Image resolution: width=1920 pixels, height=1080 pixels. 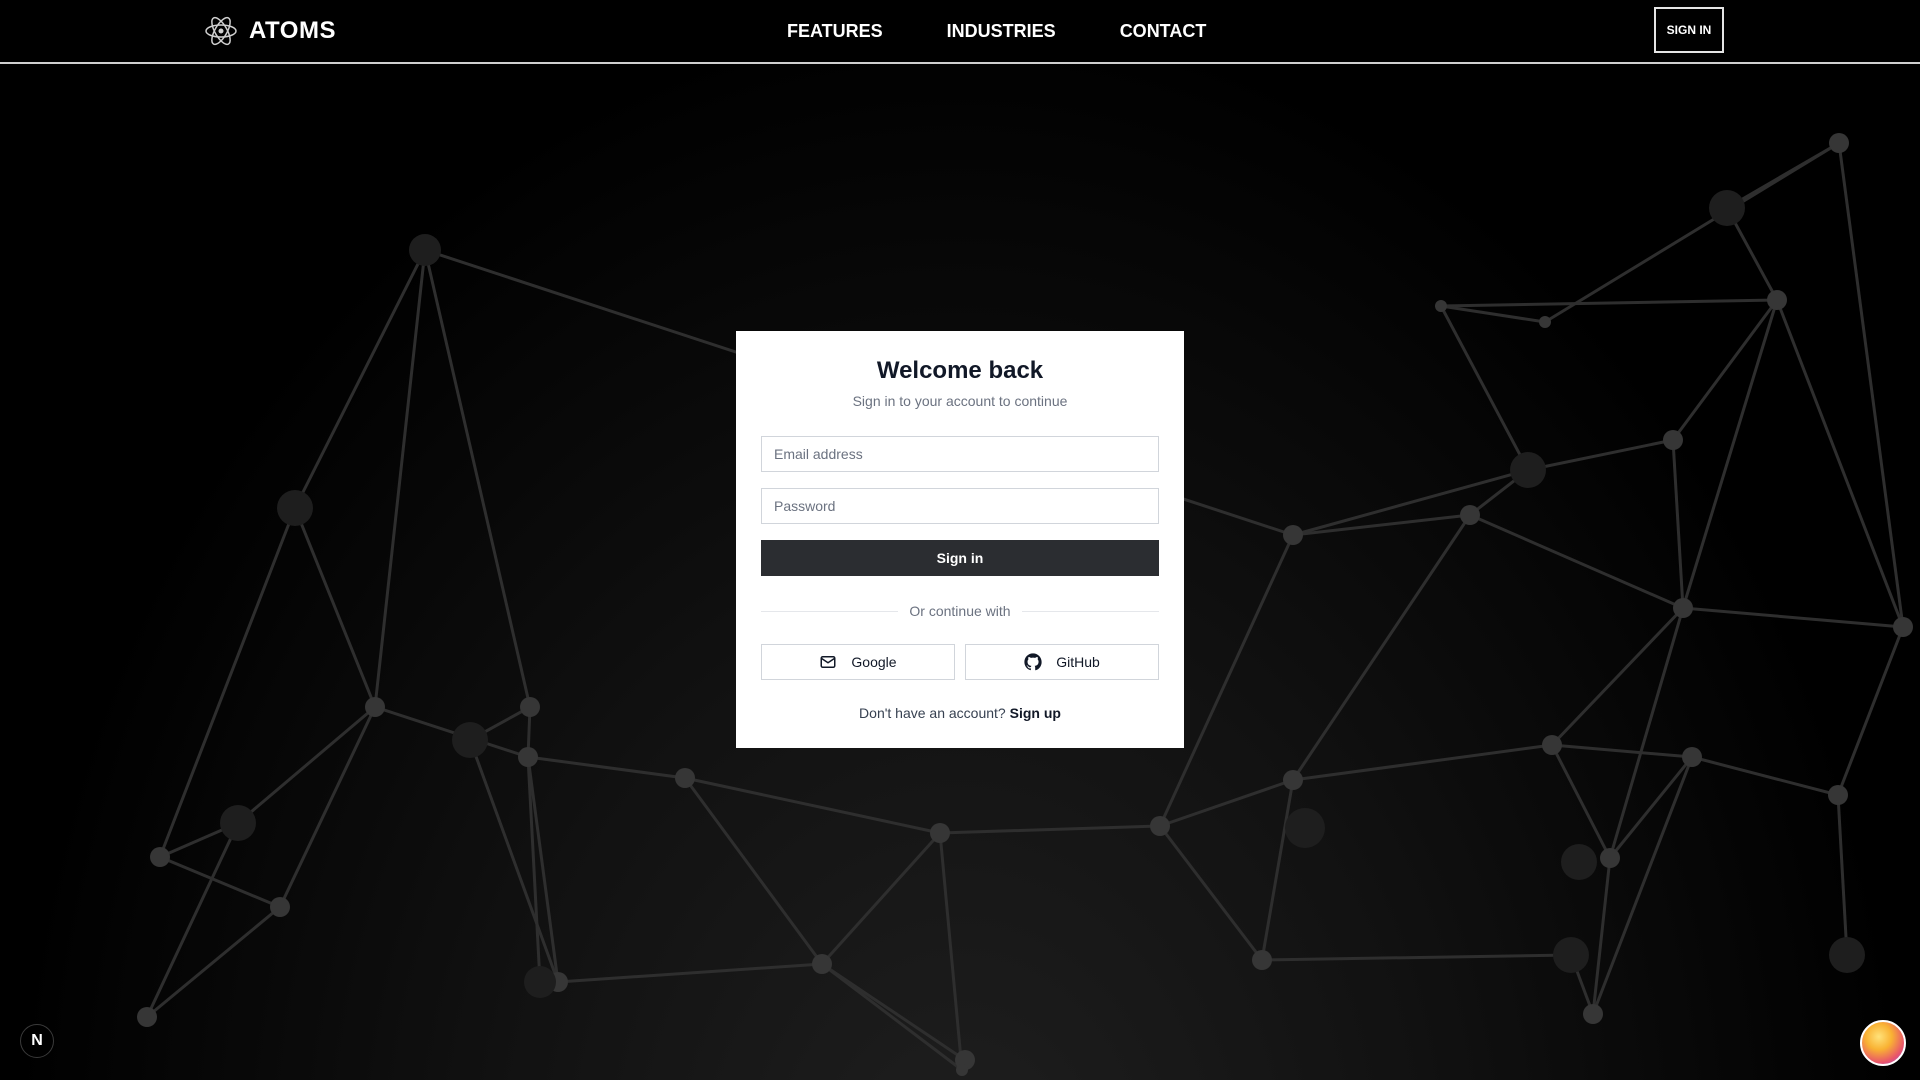 I want to click on signup-prompt-row: Don't have an account? Sign up, so click(x=960, y=713).